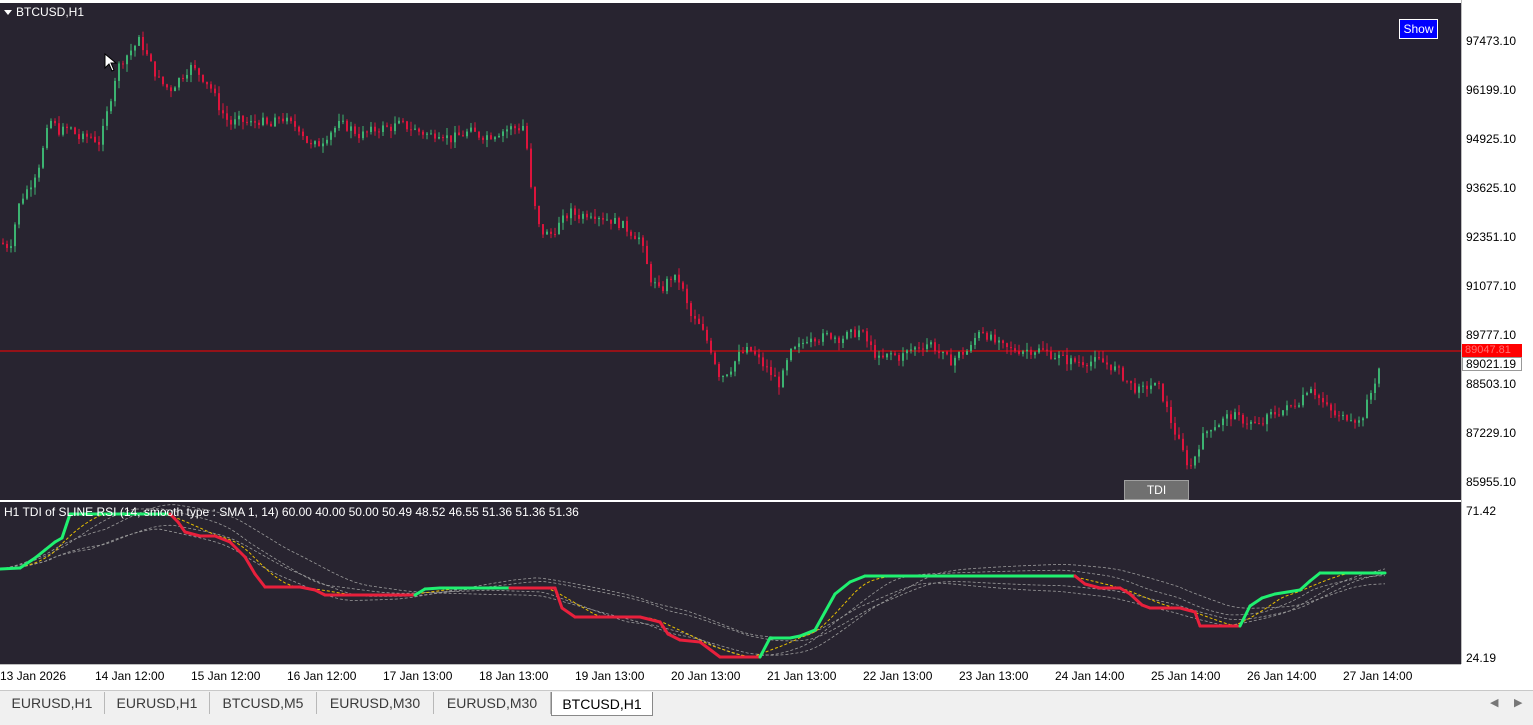 The height and width of the screenshot is (725, 1533). What do you see at coordinates (1156, 490) in the screenshot?
I see `tdi-button: TDI` at bounding box center [1156, 490].